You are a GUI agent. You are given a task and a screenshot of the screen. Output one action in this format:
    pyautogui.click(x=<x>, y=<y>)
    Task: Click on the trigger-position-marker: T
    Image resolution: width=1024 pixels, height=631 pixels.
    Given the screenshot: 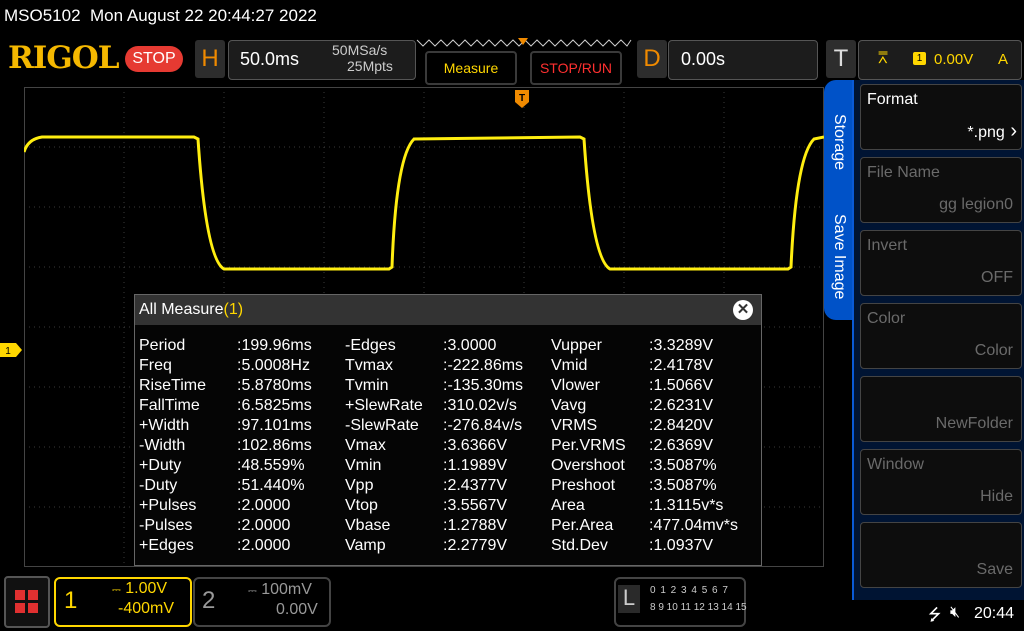 What is the action you would take?
    pyautogui.click(x=522, y=99)
    